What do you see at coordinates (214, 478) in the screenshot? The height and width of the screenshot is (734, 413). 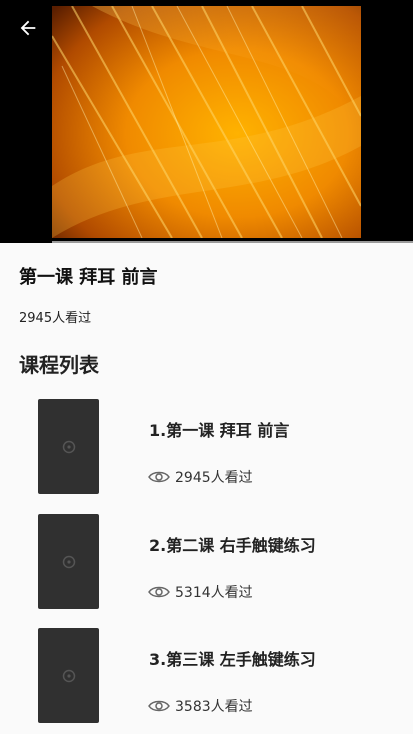 I see `course-item-views-text: 2945人看过` at bounding box center [214, 478].